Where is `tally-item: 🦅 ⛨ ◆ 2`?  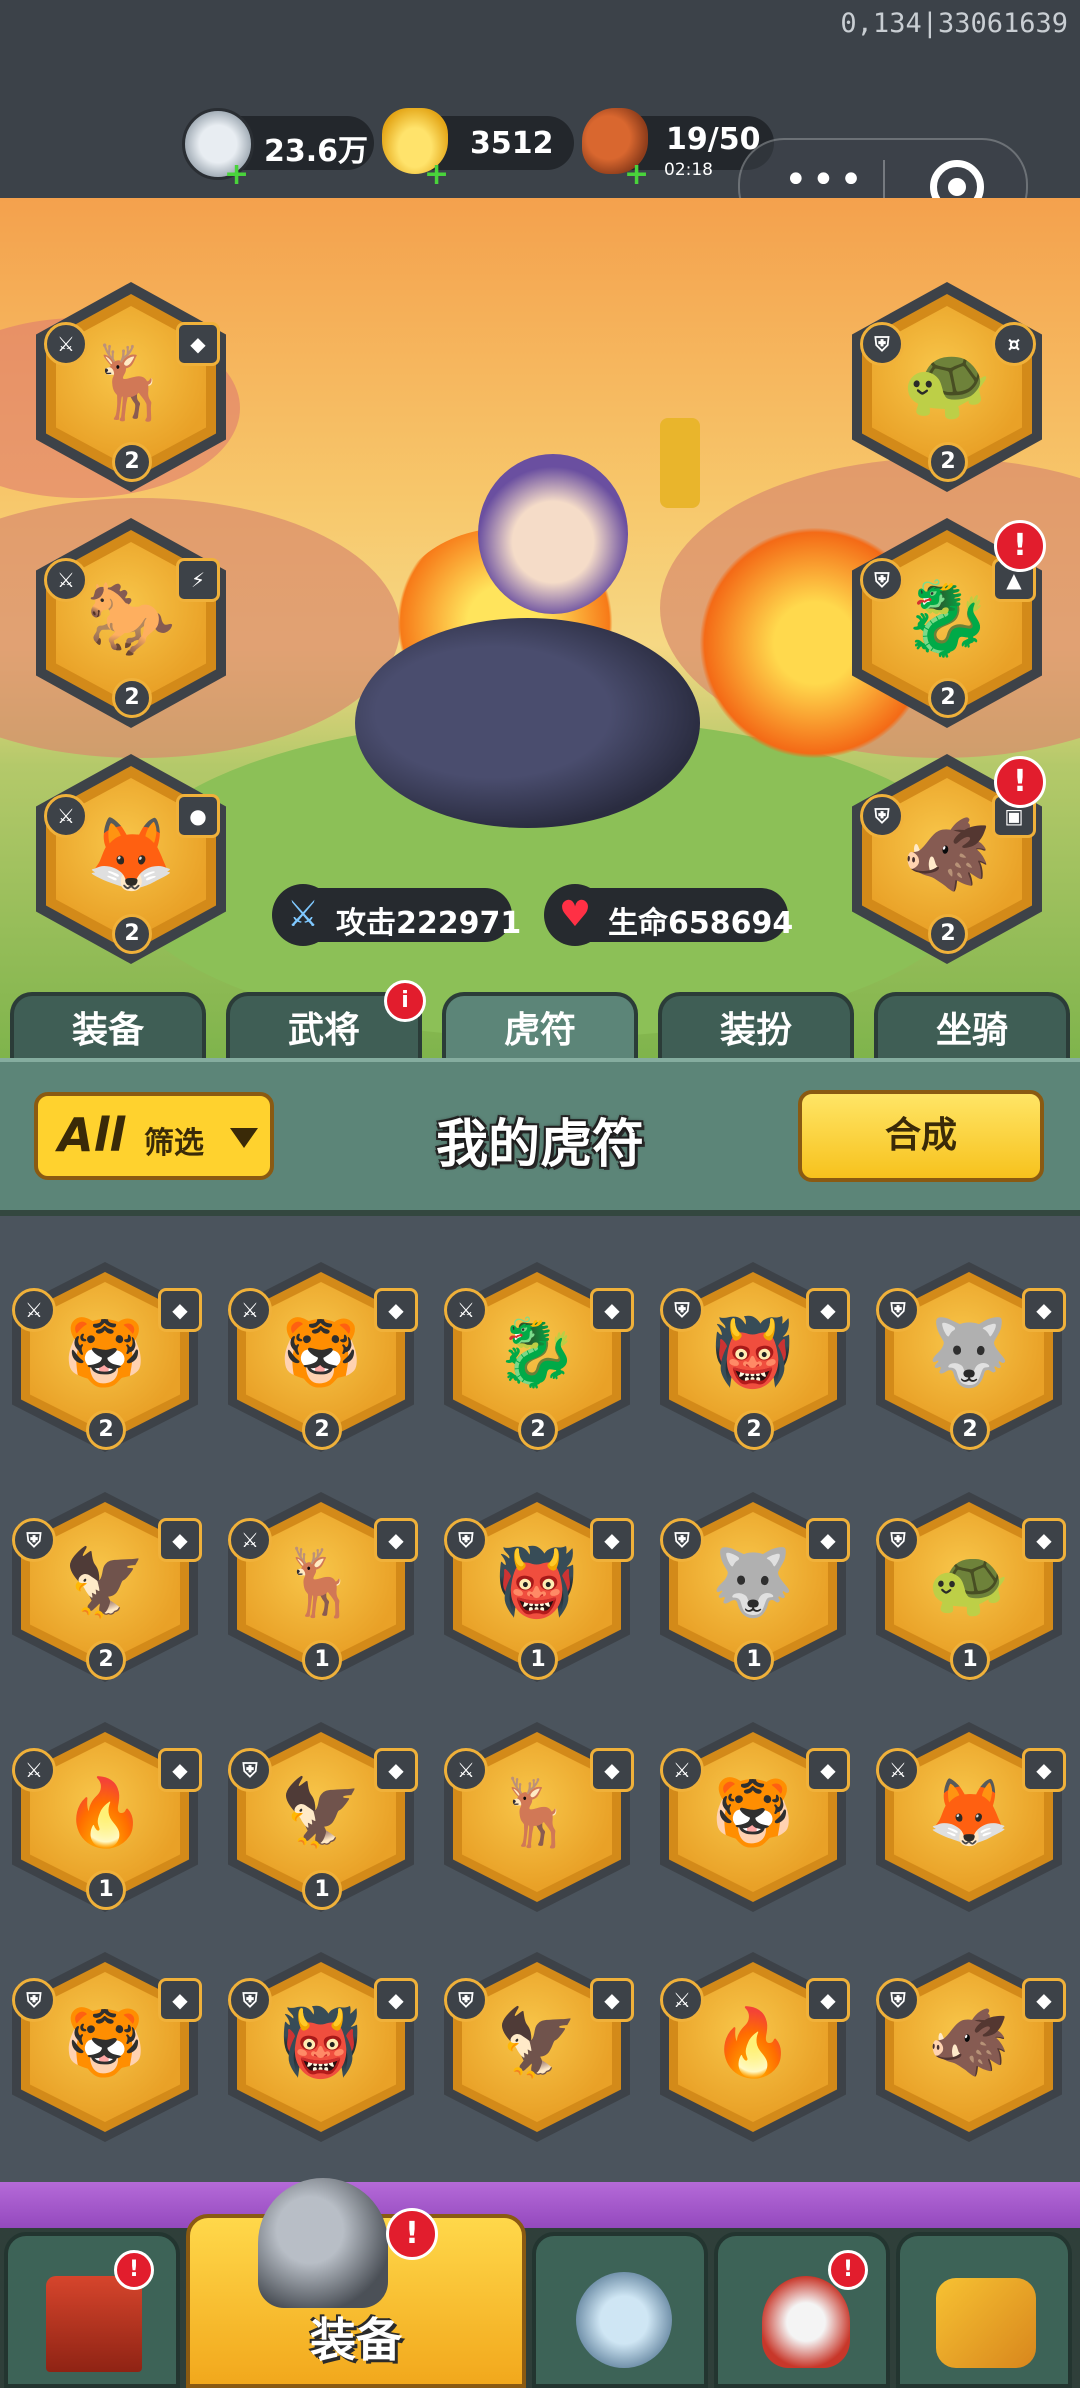 tally-item: 🦅 ⛨ ◆ 2 is located at coordinates (112, 1592).